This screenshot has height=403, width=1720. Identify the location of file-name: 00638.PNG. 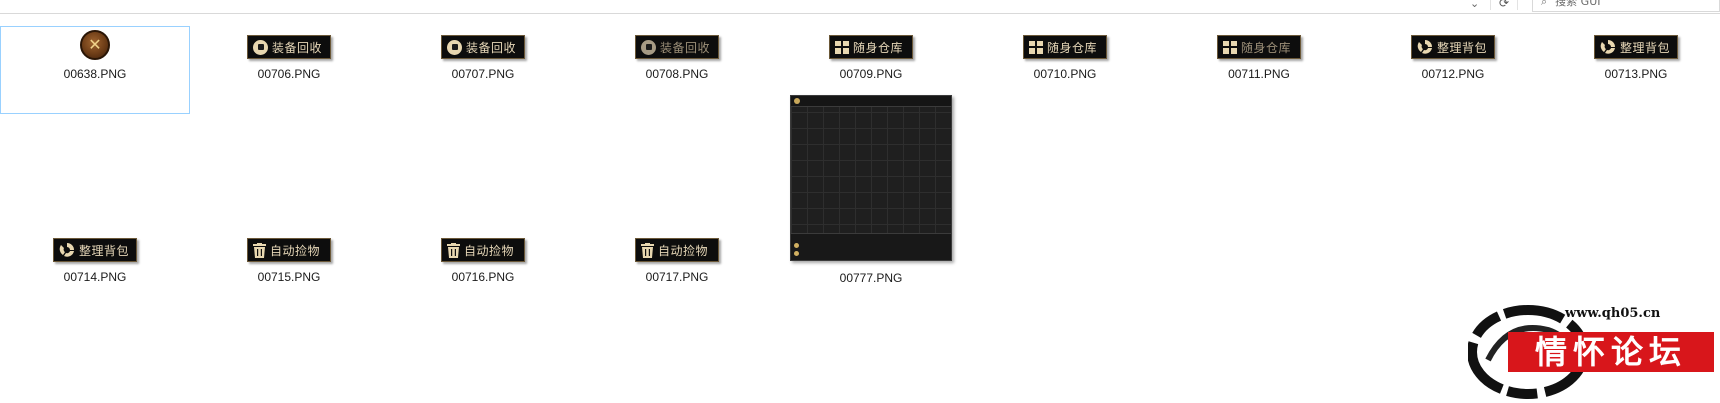
(95, 74).